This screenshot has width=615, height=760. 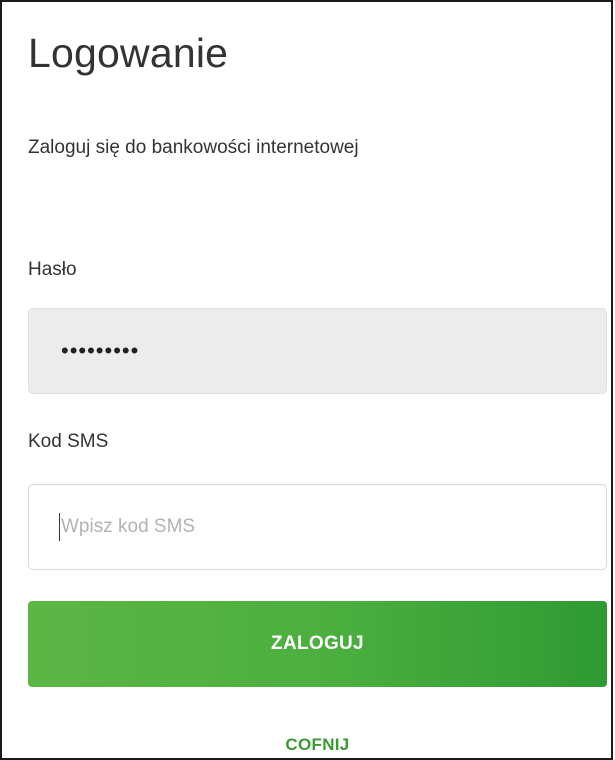 I want to click on page-title: Logowanie, so click(x=128, y=53).